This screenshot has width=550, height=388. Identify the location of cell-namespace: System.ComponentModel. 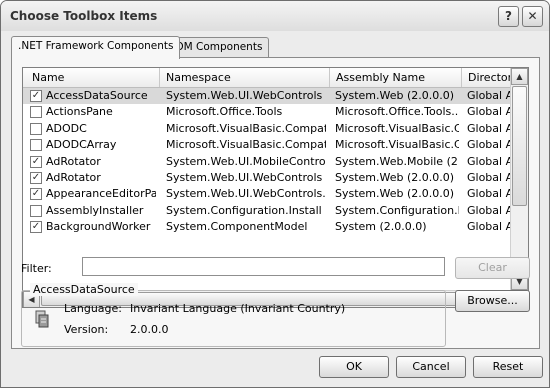
(237, 227).